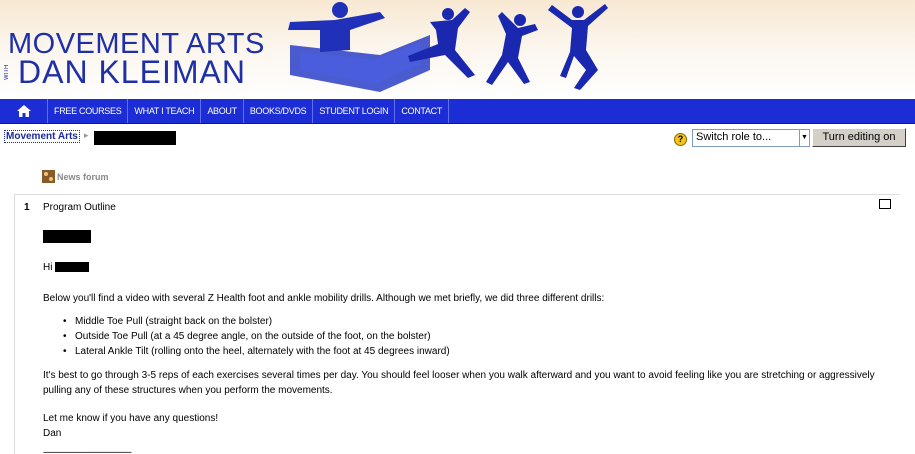  Describe the element at coordinates (48, 267) in the screenshot. I see `greeting-text: Hi` at that location.